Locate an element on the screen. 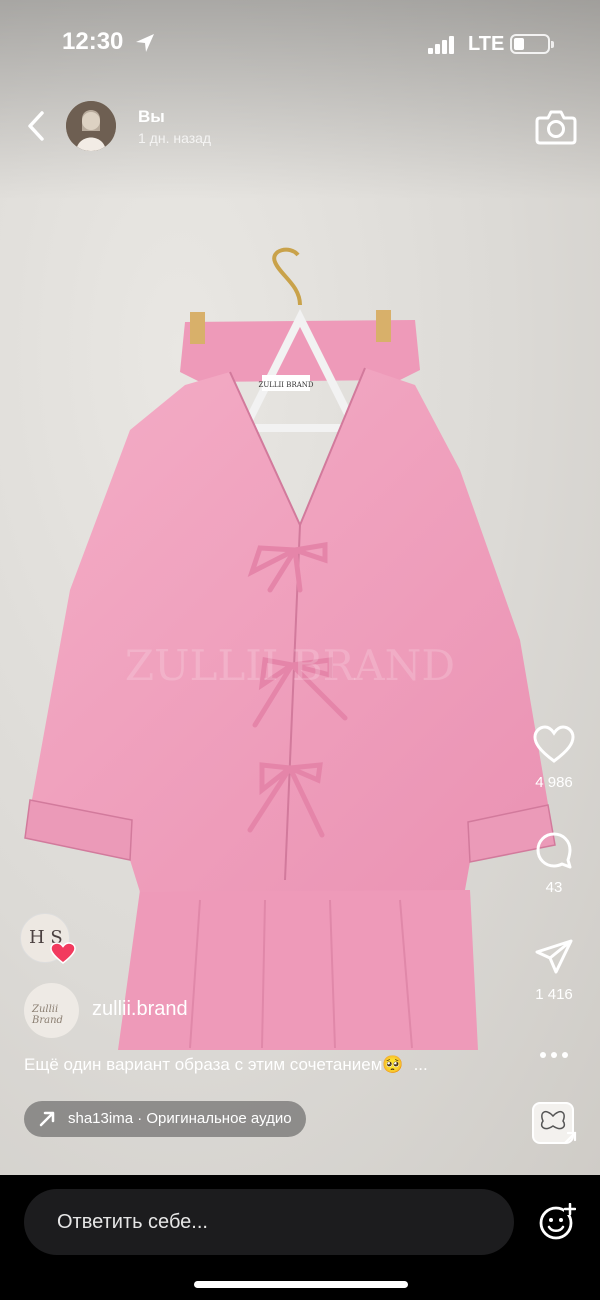  network-type: LTE is located at coordinates (486, 44).